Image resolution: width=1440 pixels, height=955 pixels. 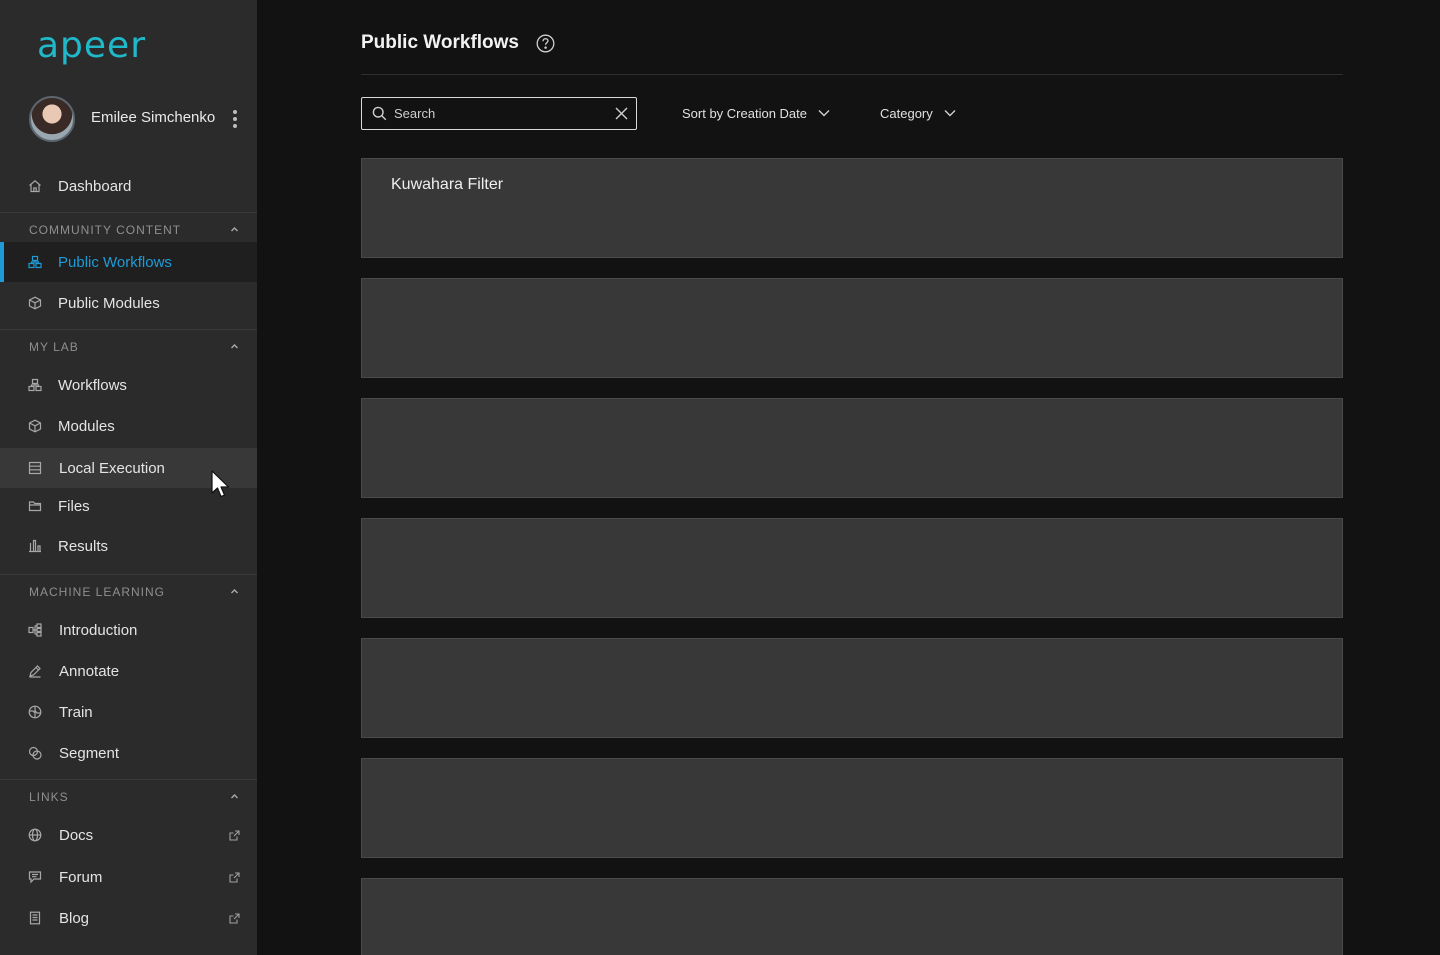 What do you see at coordinates (128, 918) in the screenshot?
I see `sidebar-item-blog: Blog` at bounding box center [128, 918].